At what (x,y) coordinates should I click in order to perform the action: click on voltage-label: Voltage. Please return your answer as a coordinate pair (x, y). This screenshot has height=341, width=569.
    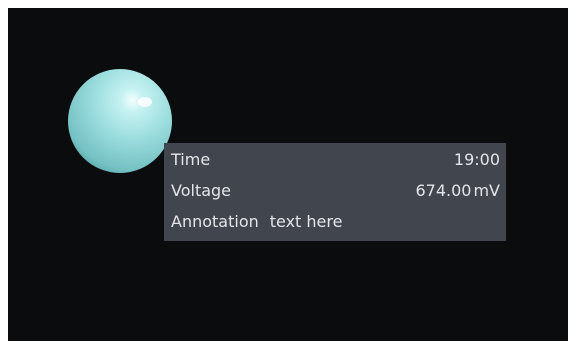
    Looking at the image, I should click on (201, 190).